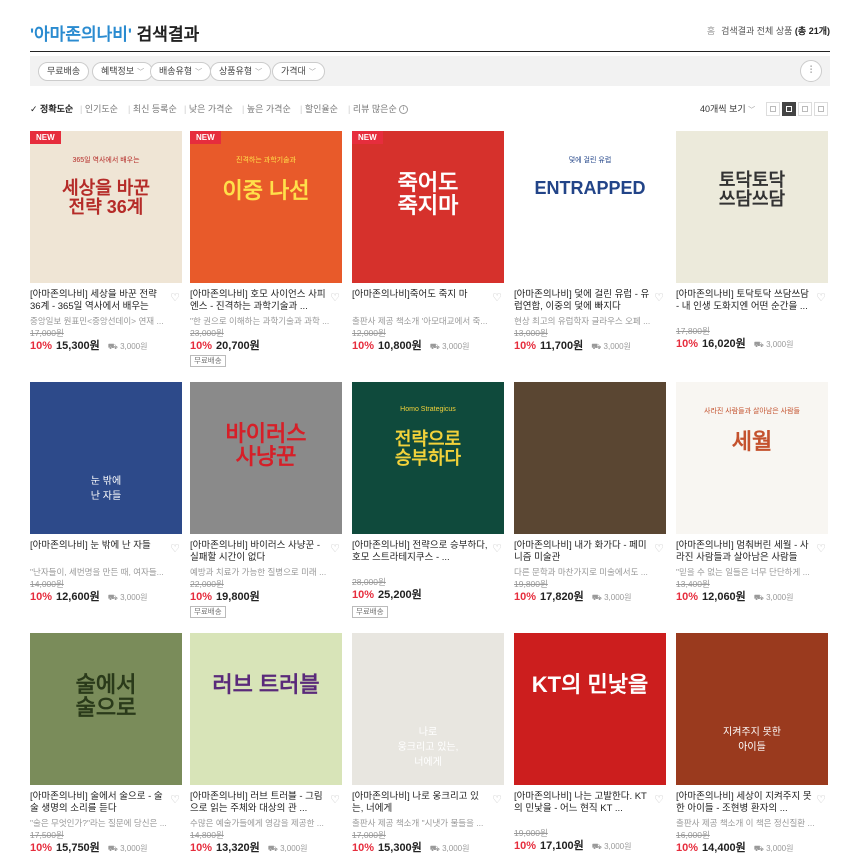 The width and height of the screenshot is (861, 857). Describe the element at coordinates (421, 803) in the screenshot. I see `product-title: [아마존의나비] 나로 웅크리고 있는, 너에게` at that location.